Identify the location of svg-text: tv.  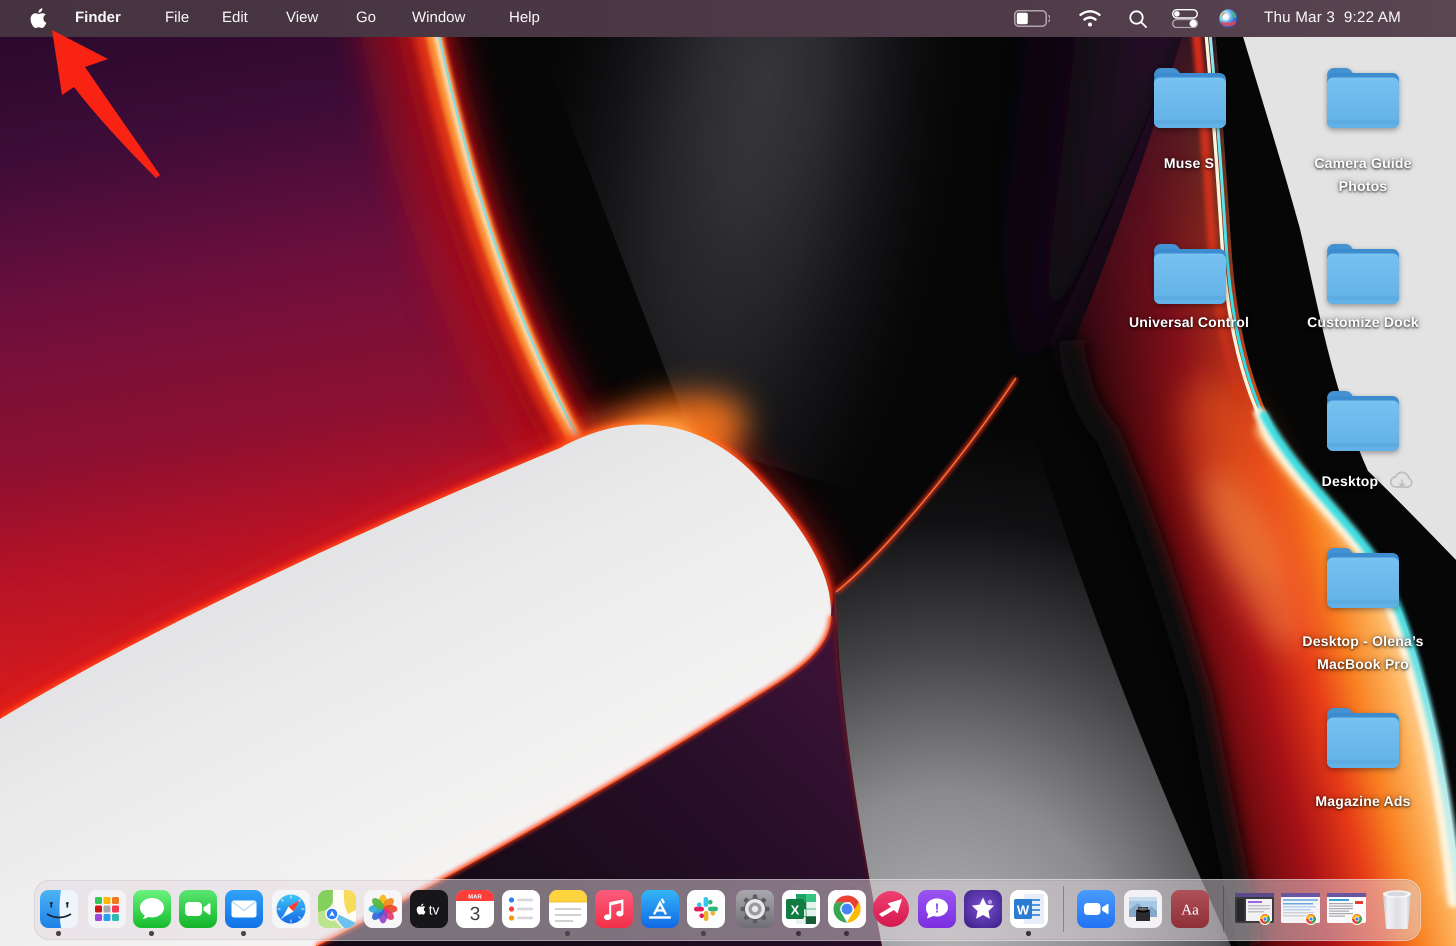
(434, 910).